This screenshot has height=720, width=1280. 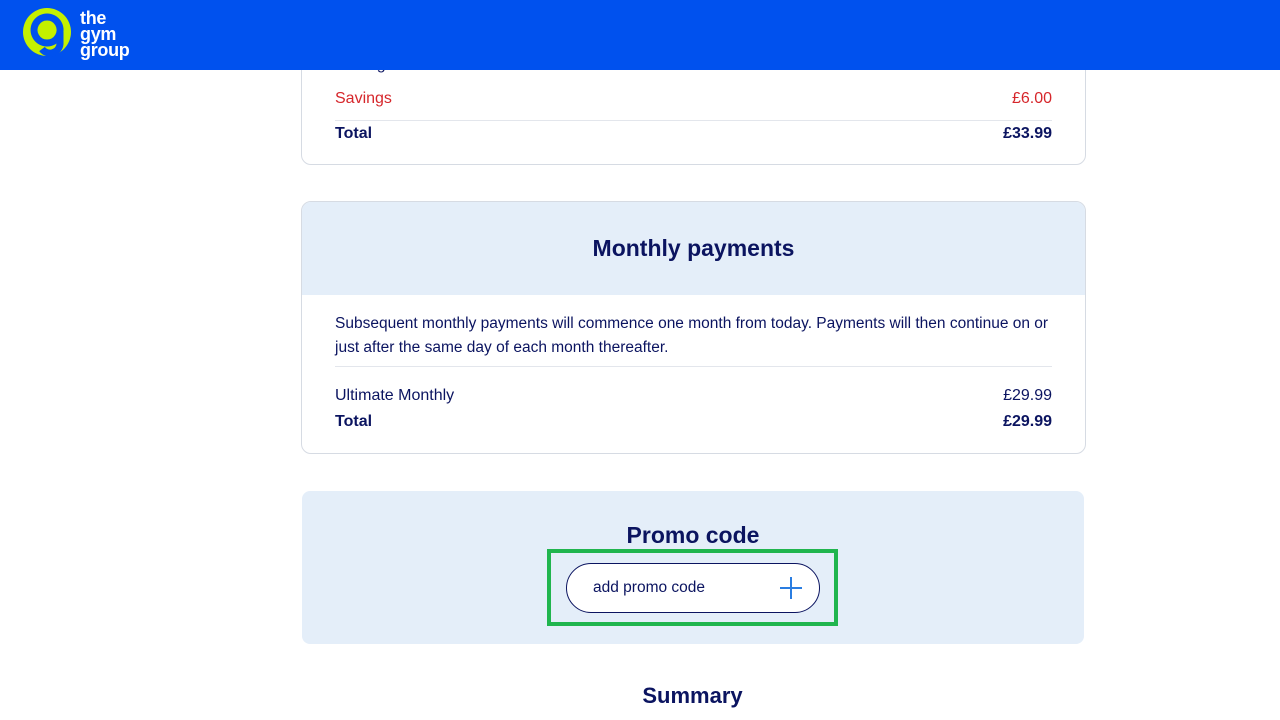 I want to click on monthly-total-label: Total, so click(x=354, y=421).